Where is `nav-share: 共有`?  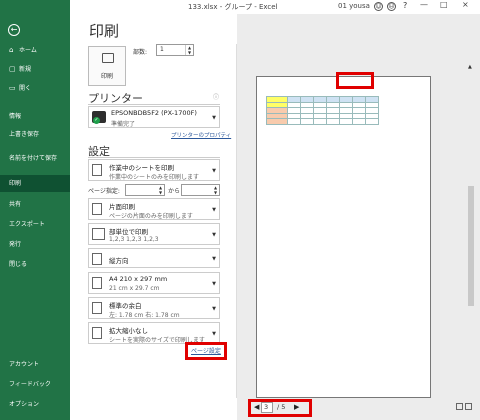 nav-share: 共有 is located at coordinates (35, 204).